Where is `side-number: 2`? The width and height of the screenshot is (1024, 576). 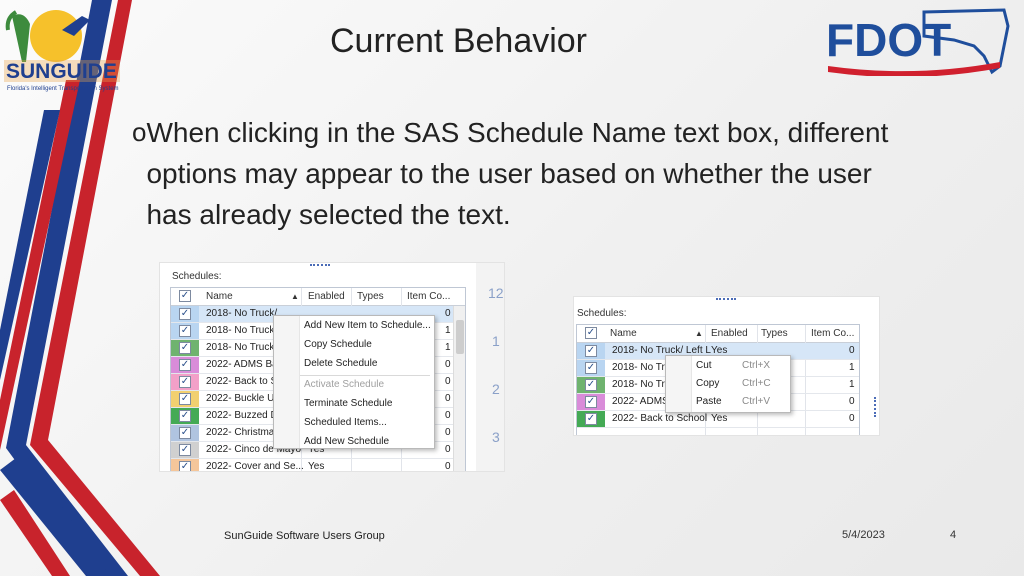 side-number: 2 is located at coordinates (496, 389).